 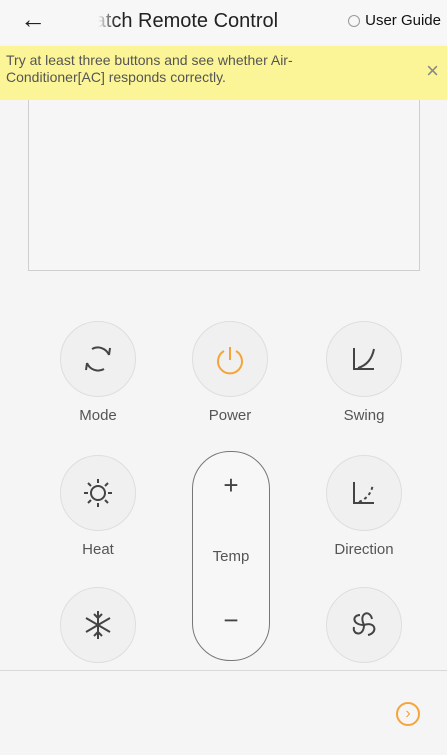 I want to click on fan-icon, so click(x=364, y=624).